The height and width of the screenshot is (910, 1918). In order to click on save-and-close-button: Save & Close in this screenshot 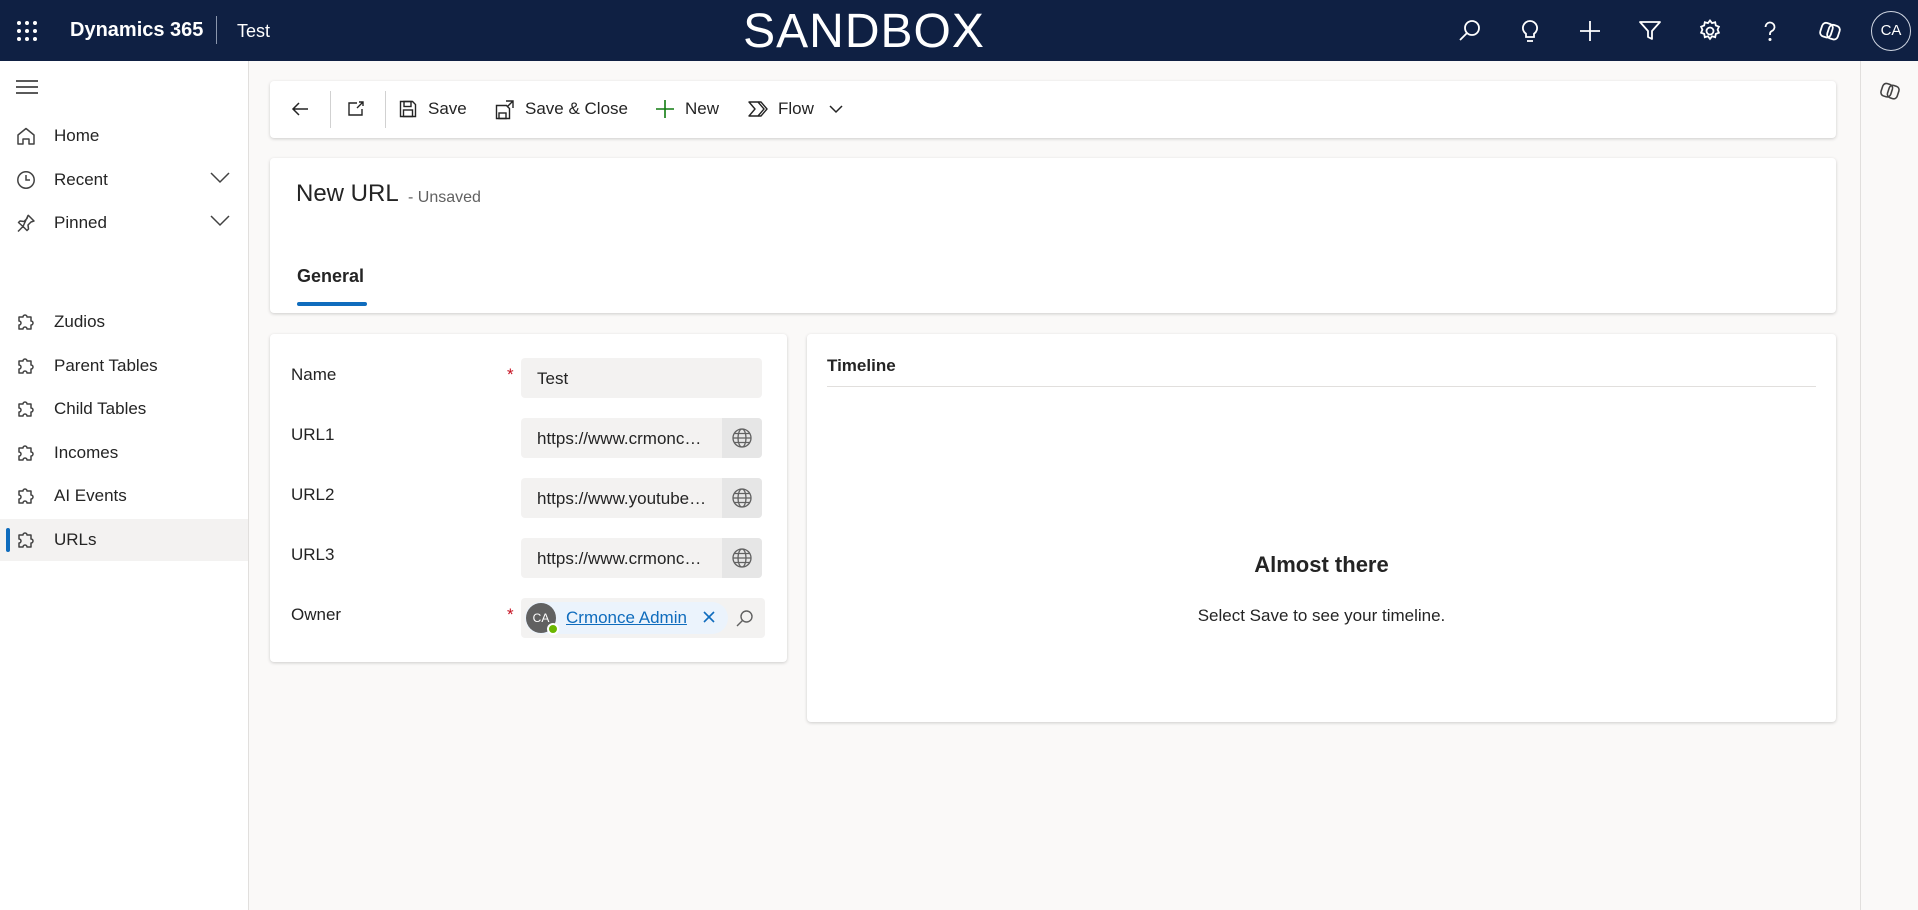, I will do `click(562, 109)`.